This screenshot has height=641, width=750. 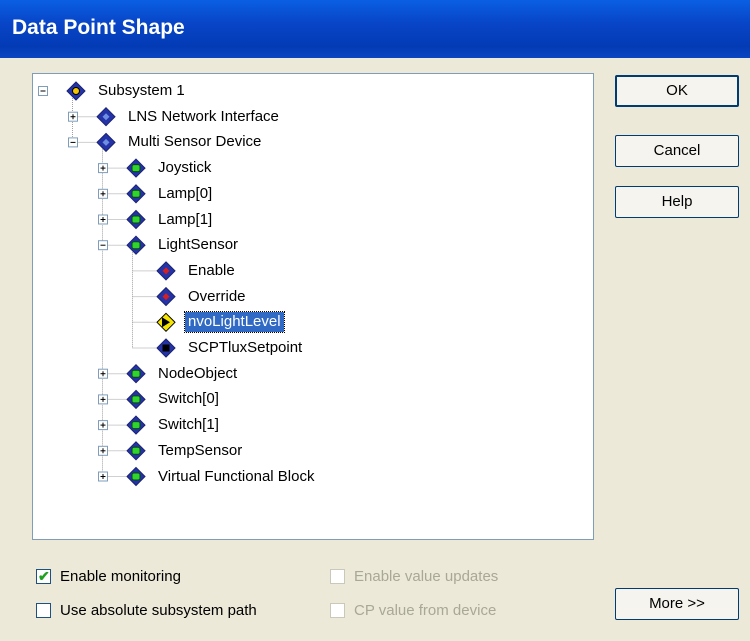 I want to click on tree-node-label: LNS Network Interface, so click(x=203, y=117).